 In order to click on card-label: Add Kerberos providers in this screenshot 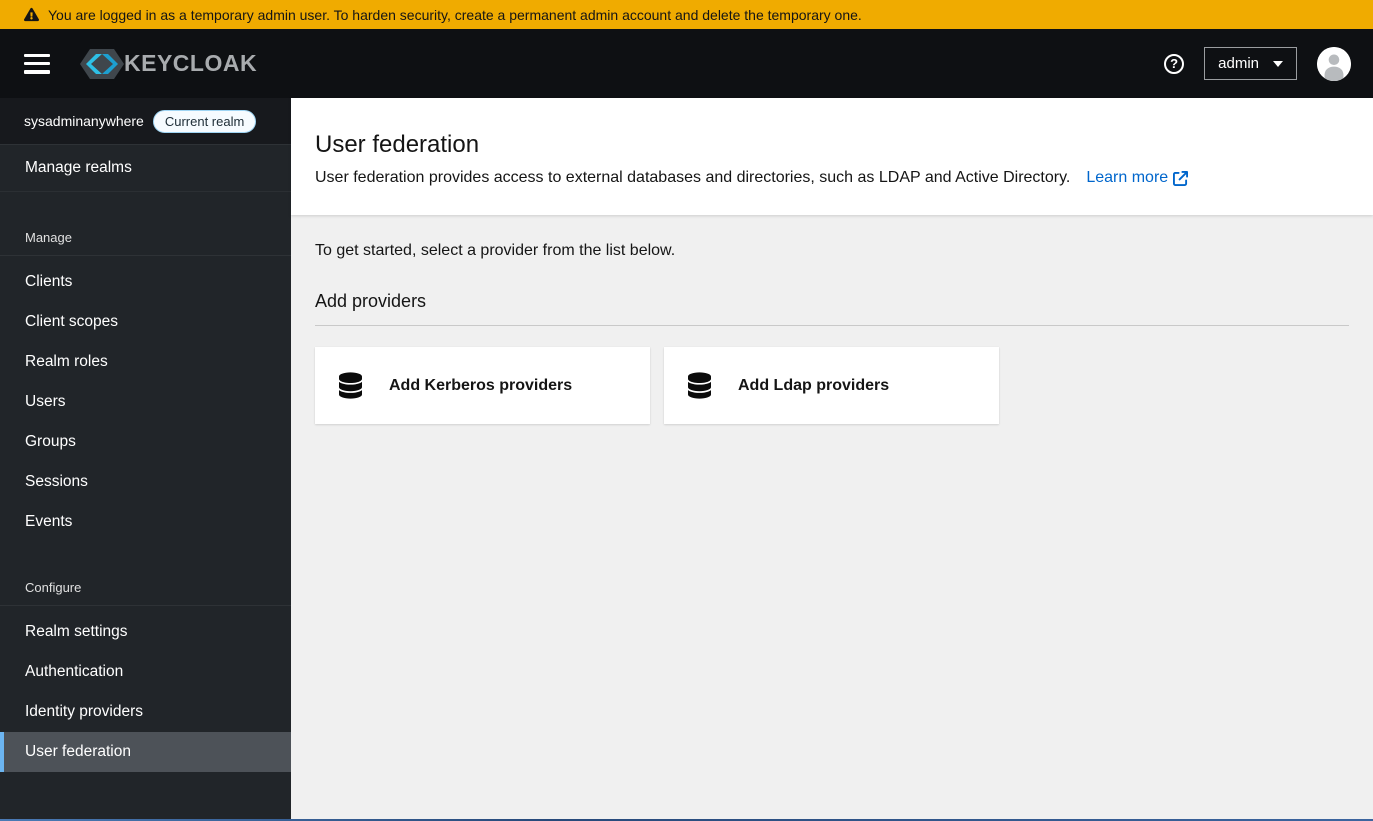, I will do `click(481, 385)`.